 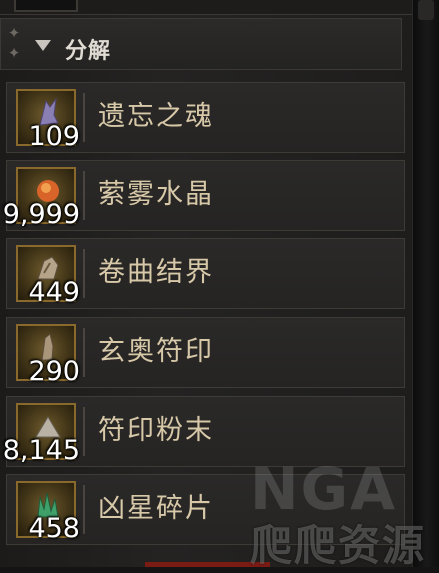 I want to click on item-count: 458, so click(x=54, y=528).